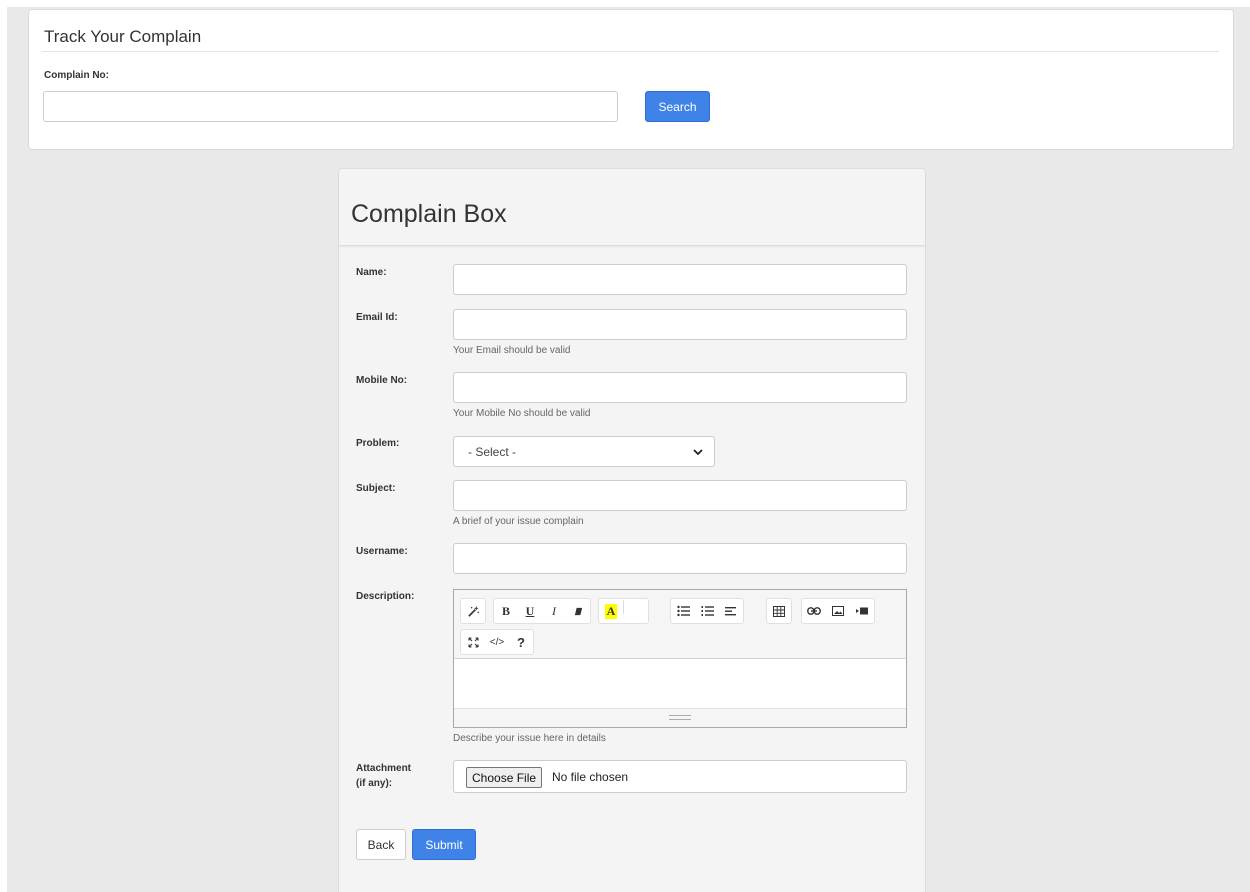 Image resolution: width=1250 pixels, height=892 pixels. I want to click on choose-file-button: Choose File, so click(504, 777).